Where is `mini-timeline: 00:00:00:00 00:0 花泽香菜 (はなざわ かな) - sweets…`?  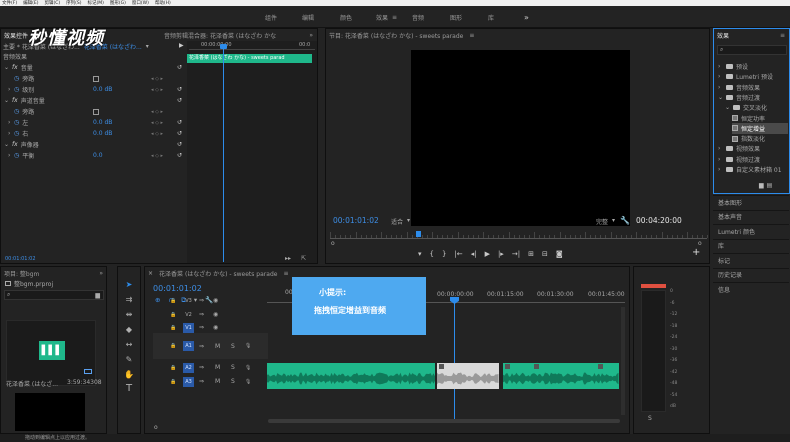 mini-timeline: 00:00:00:00 00:0 花泽香菜 (はなざわ かな) - sweets… is located at coordinates (252, 152).